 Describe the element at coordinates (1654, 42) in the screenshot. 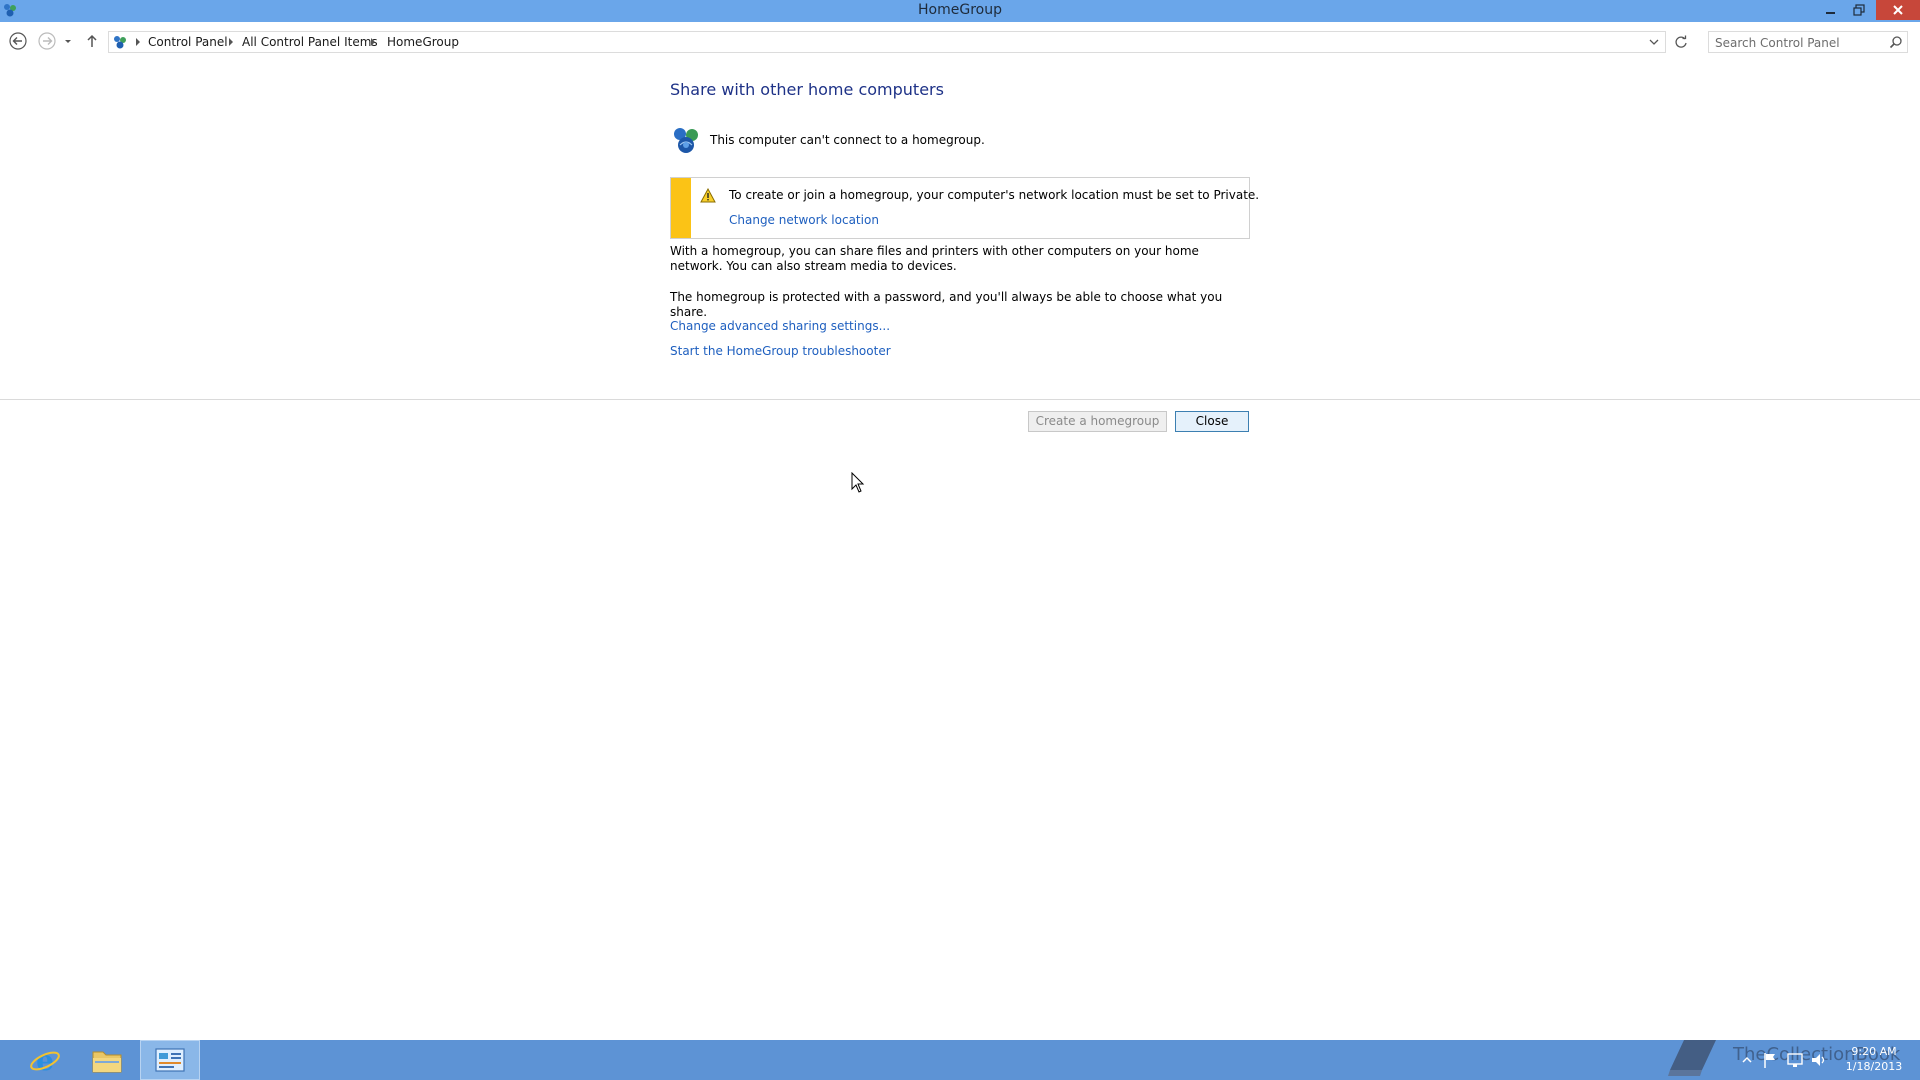

I see `address-dropdown-icon` at that location.